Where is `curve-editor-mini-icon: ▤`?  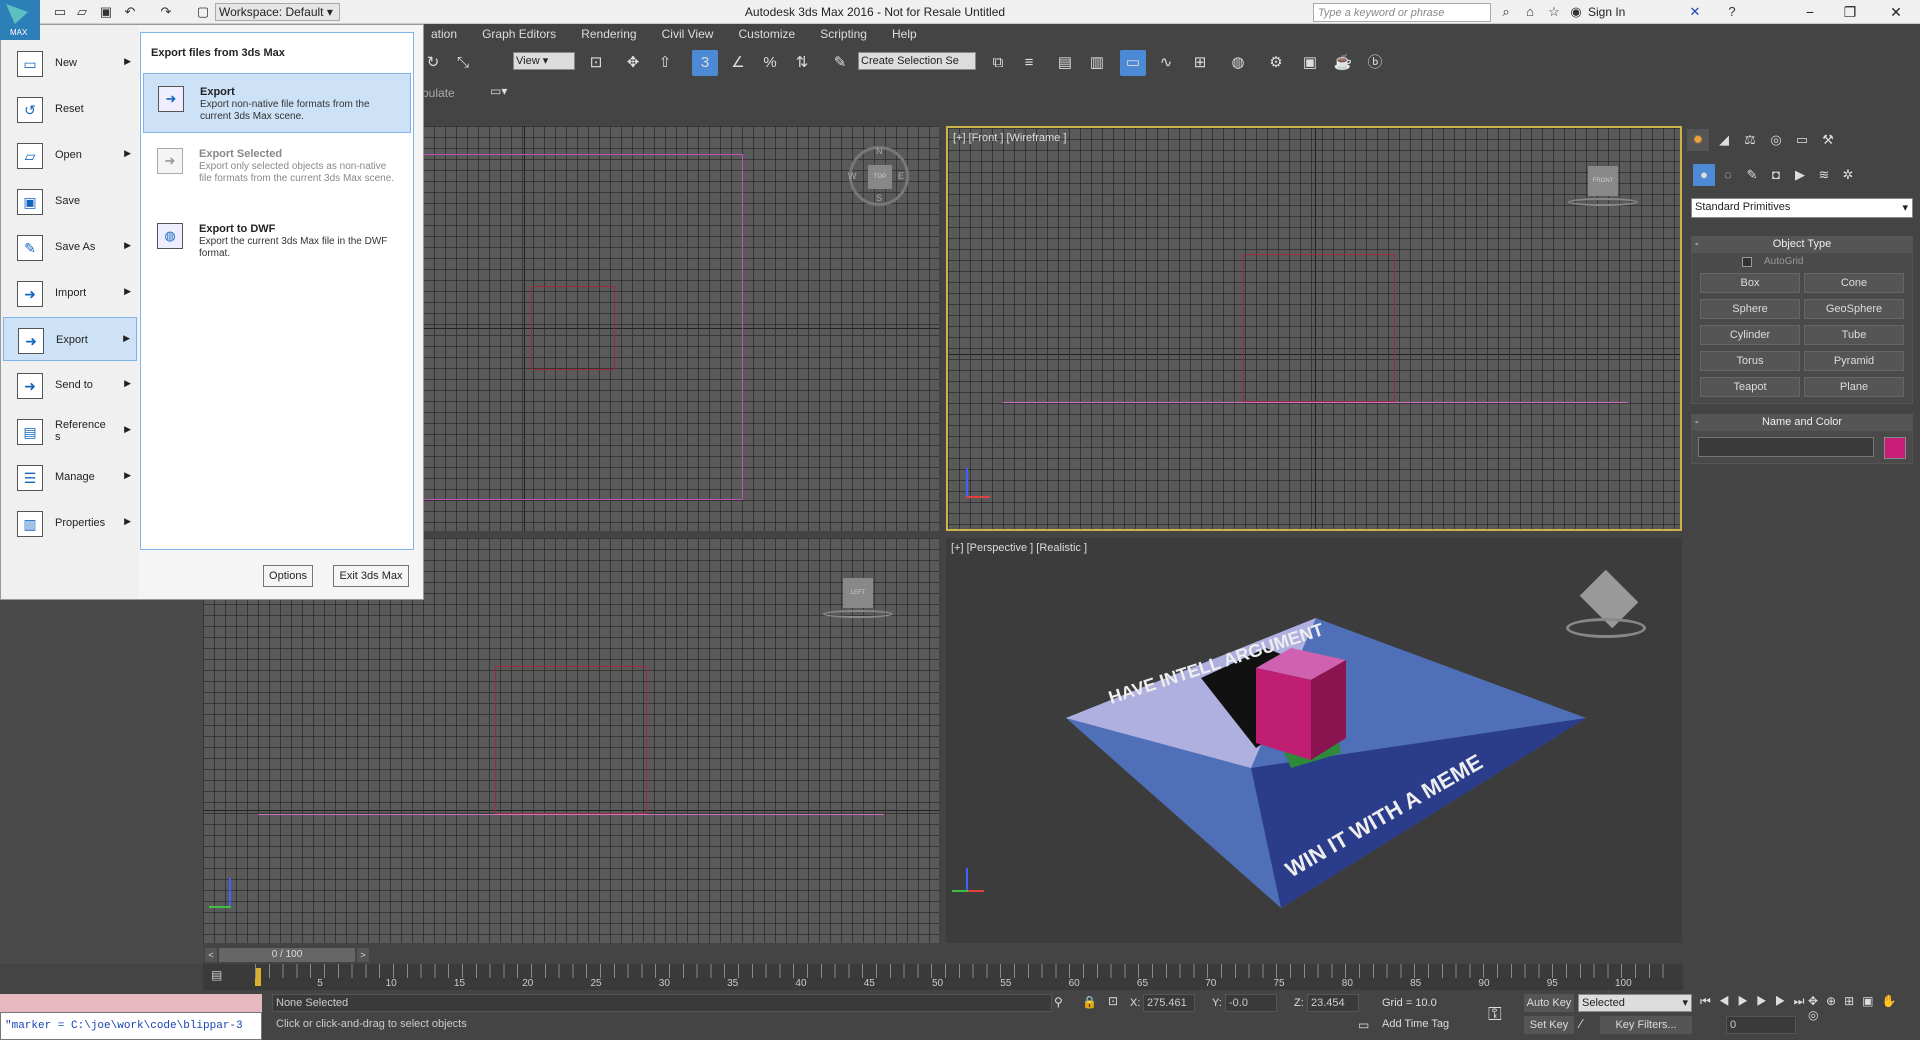
curve-editor-mini-icon: ▤ is located at coordinates (216, 975).